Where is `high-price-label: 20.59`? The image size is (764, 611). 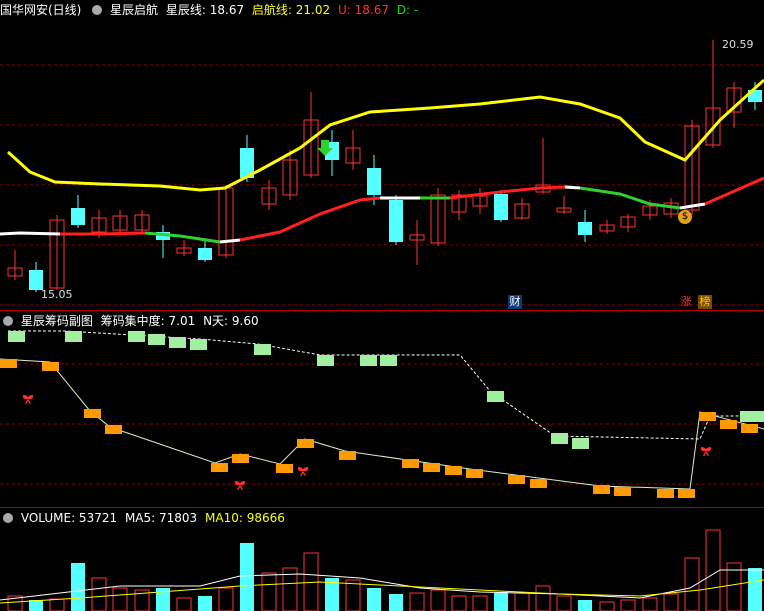
high-price-label: 20.59 is located at coordinates (738, 44).